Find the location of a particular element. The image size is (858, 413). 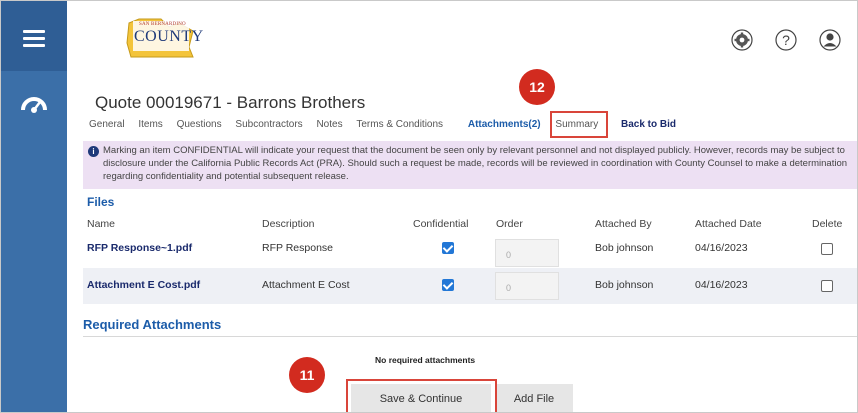

required-attachments-heading: Required Attachments is located at coordinates (152, 324).